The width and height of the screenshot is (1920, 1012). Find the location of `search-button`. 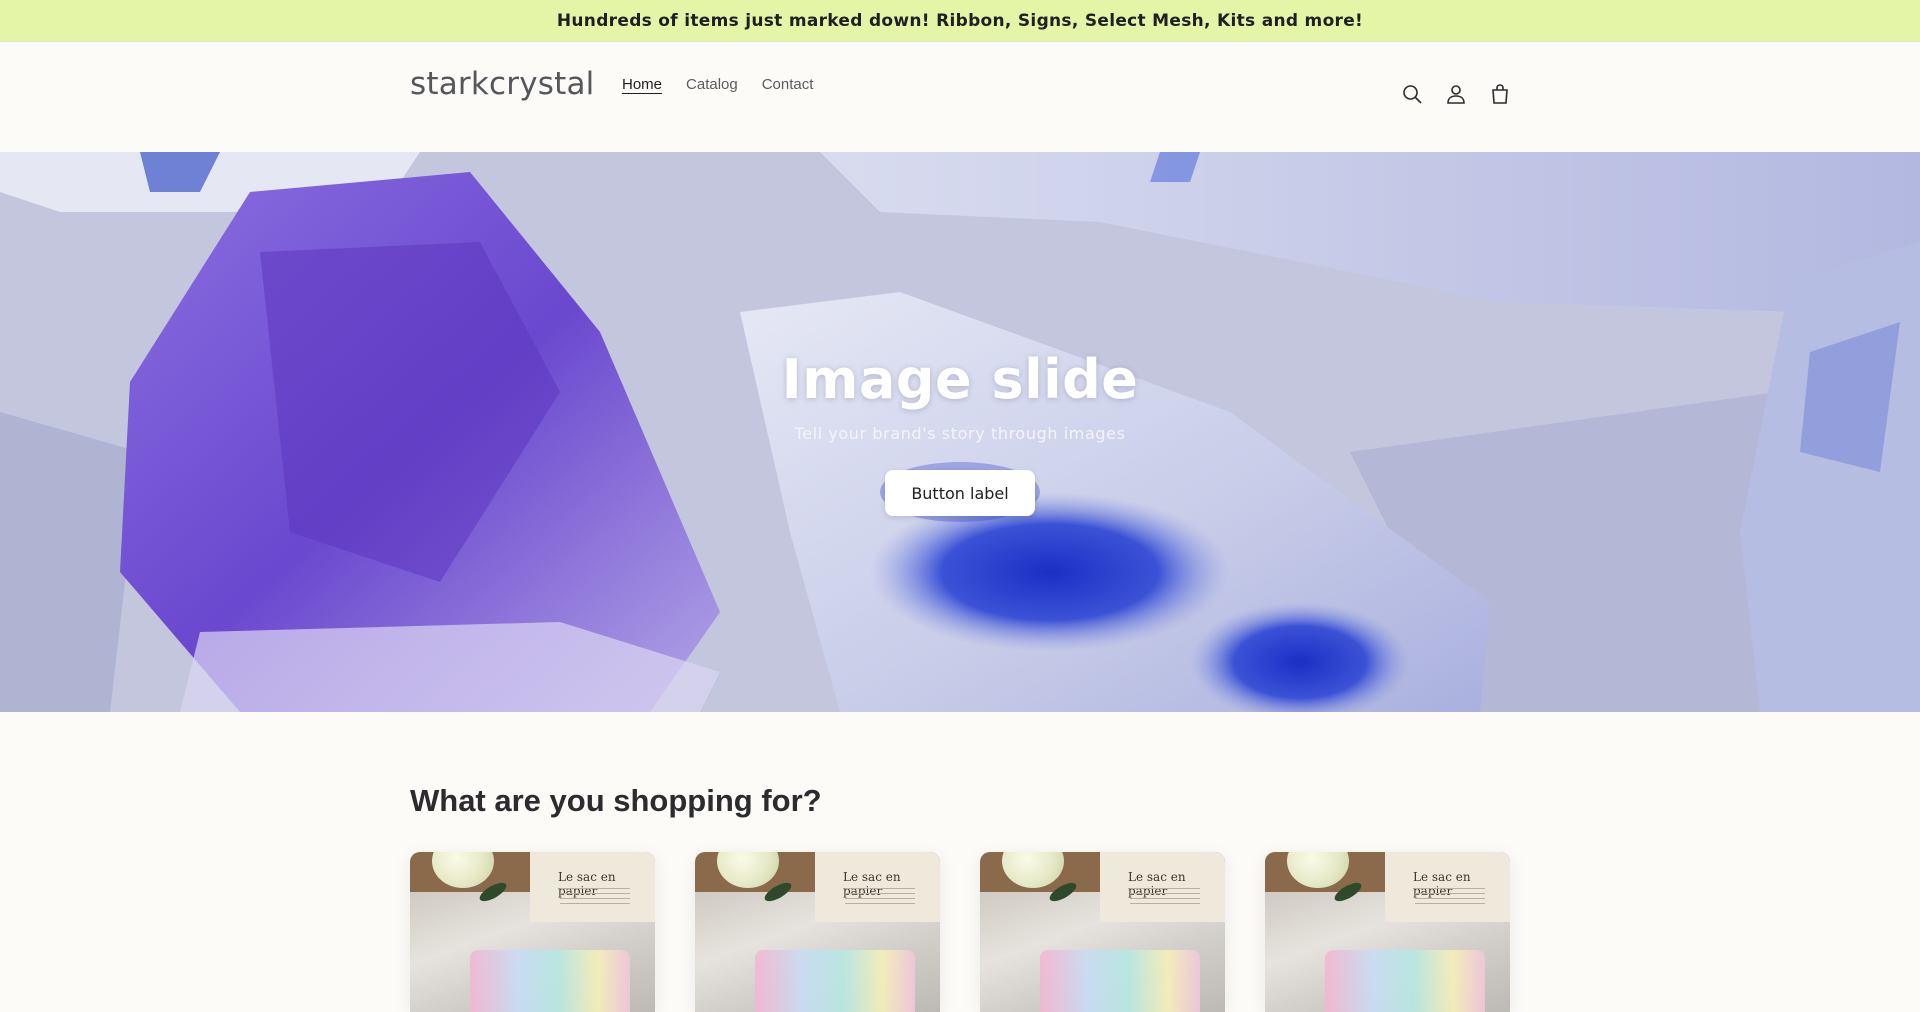

search-button is located at coordinates (1412, 94).